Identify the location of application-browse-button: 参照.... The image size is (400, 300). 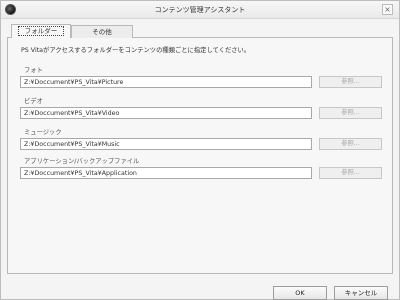
(350, 173).